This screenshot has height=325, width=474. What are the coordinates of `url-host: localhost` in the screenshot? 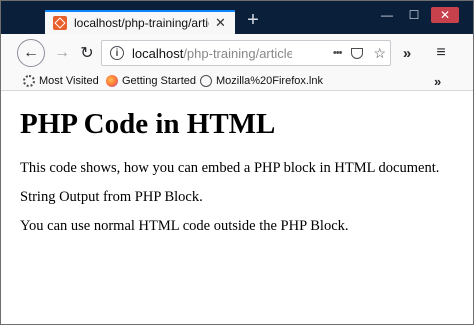 It's located at (158, 53).